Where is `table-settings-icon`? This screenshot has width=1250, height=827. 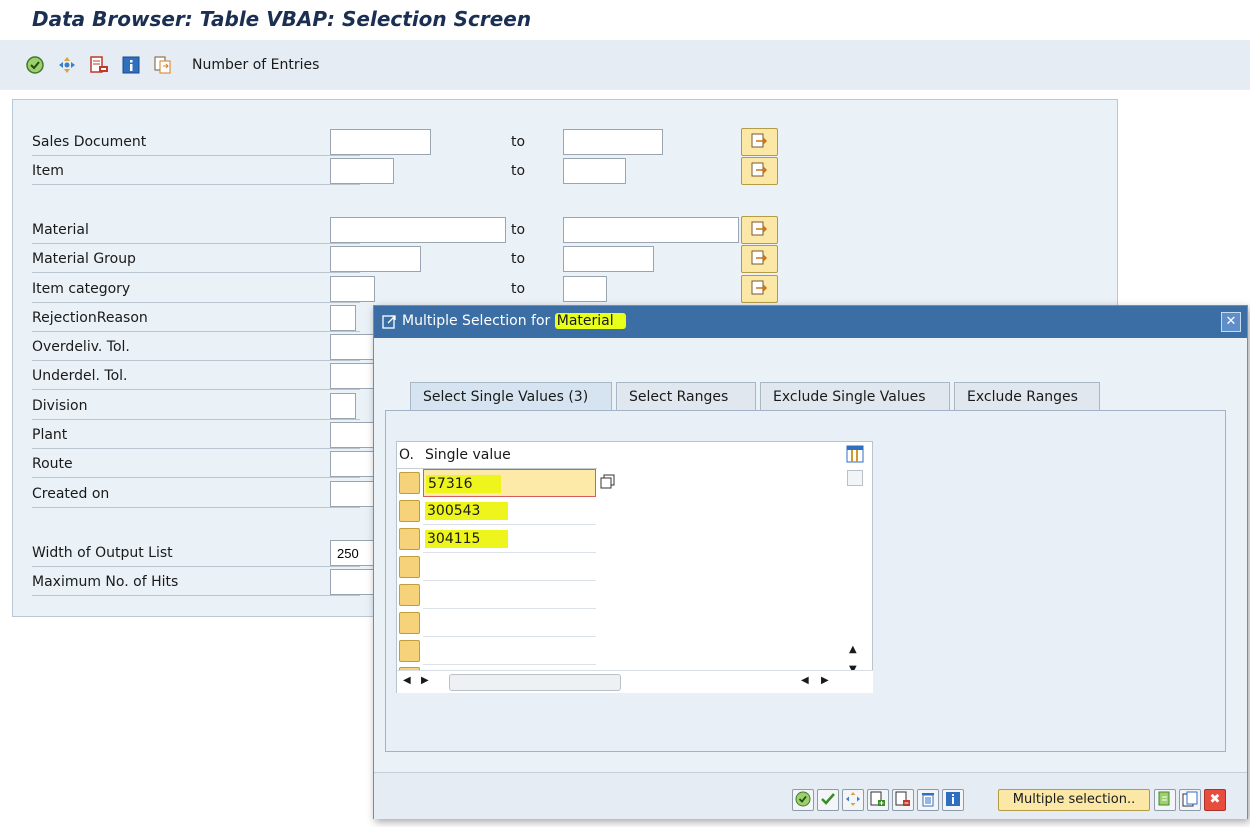
table-settings-icon is located at coordinates (855, 456).